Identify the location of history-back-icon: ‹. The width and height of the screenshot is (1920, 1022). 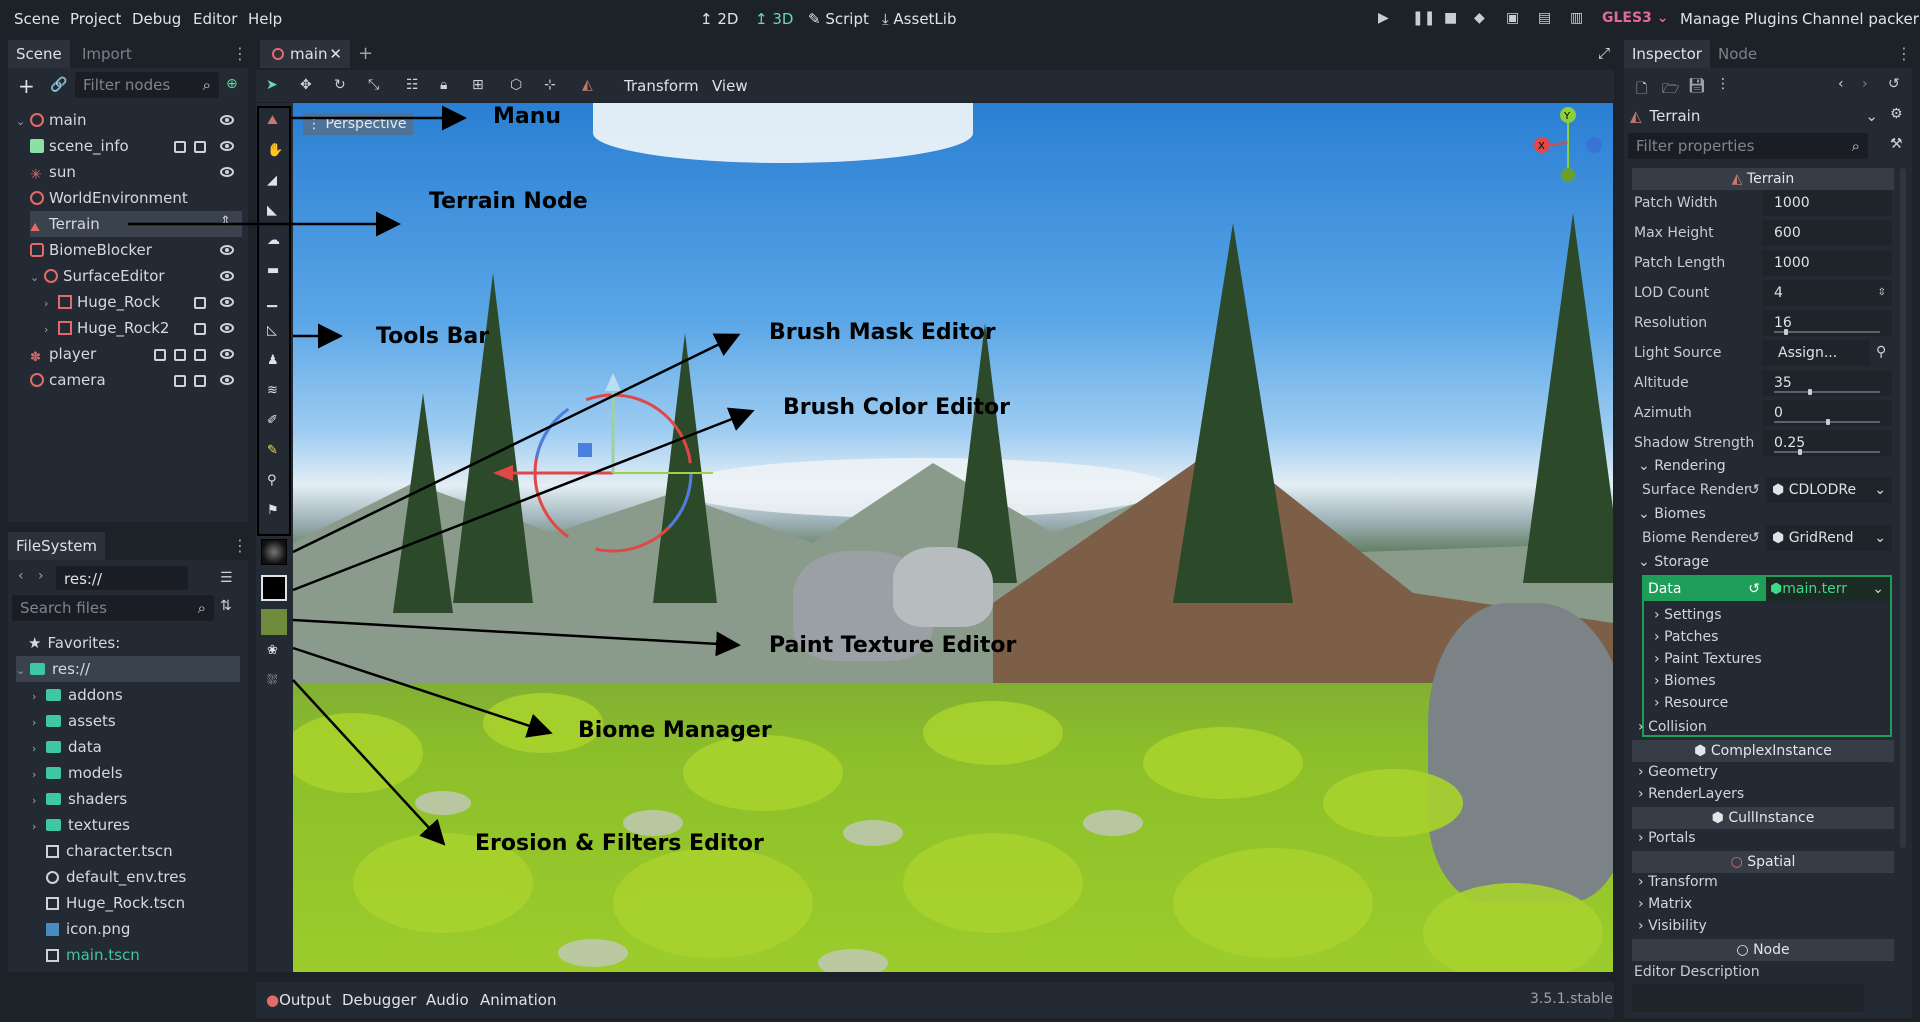
(1841, 84).